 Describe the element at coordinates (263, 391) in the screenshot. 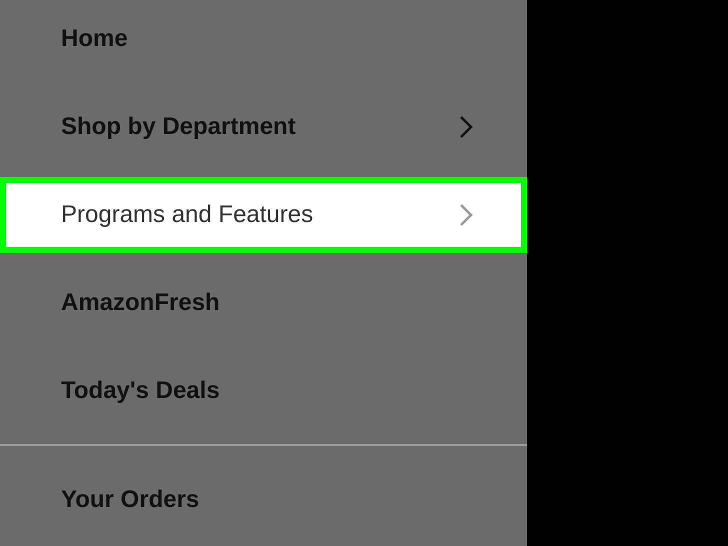

I see `menu-item: Today's Deals` at that location.